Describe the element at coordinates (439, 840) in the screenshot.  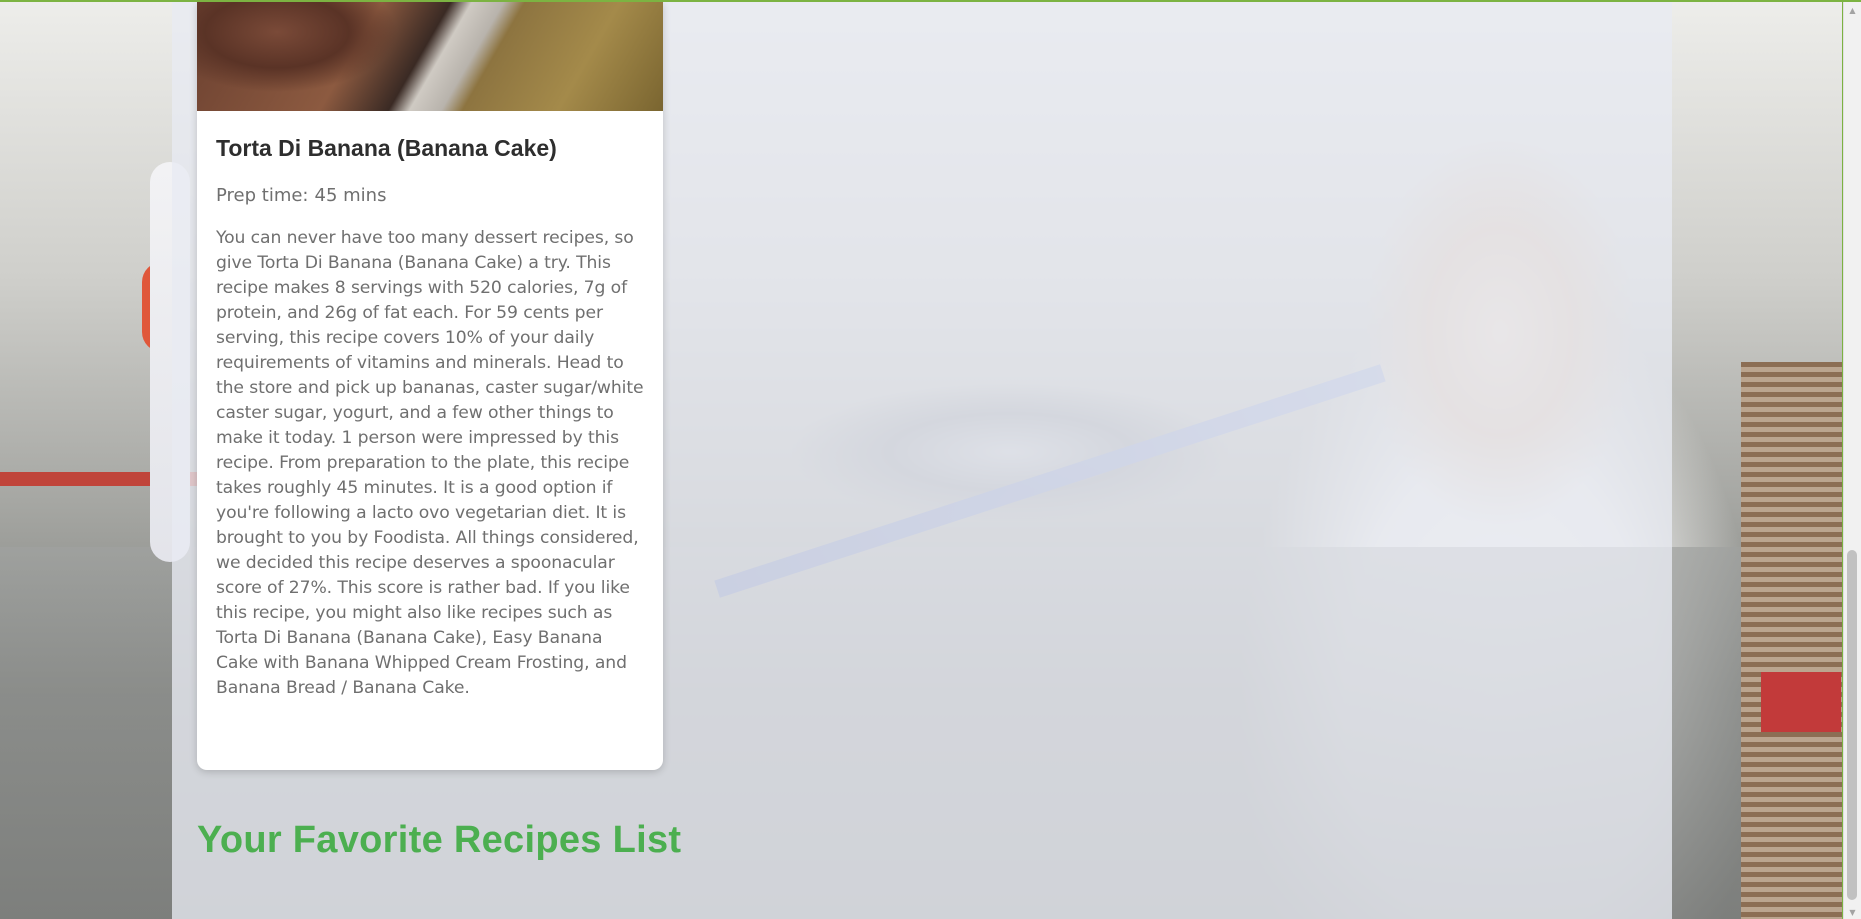
I see `favorites-heading: Your Favorite Recipes List` at that location.